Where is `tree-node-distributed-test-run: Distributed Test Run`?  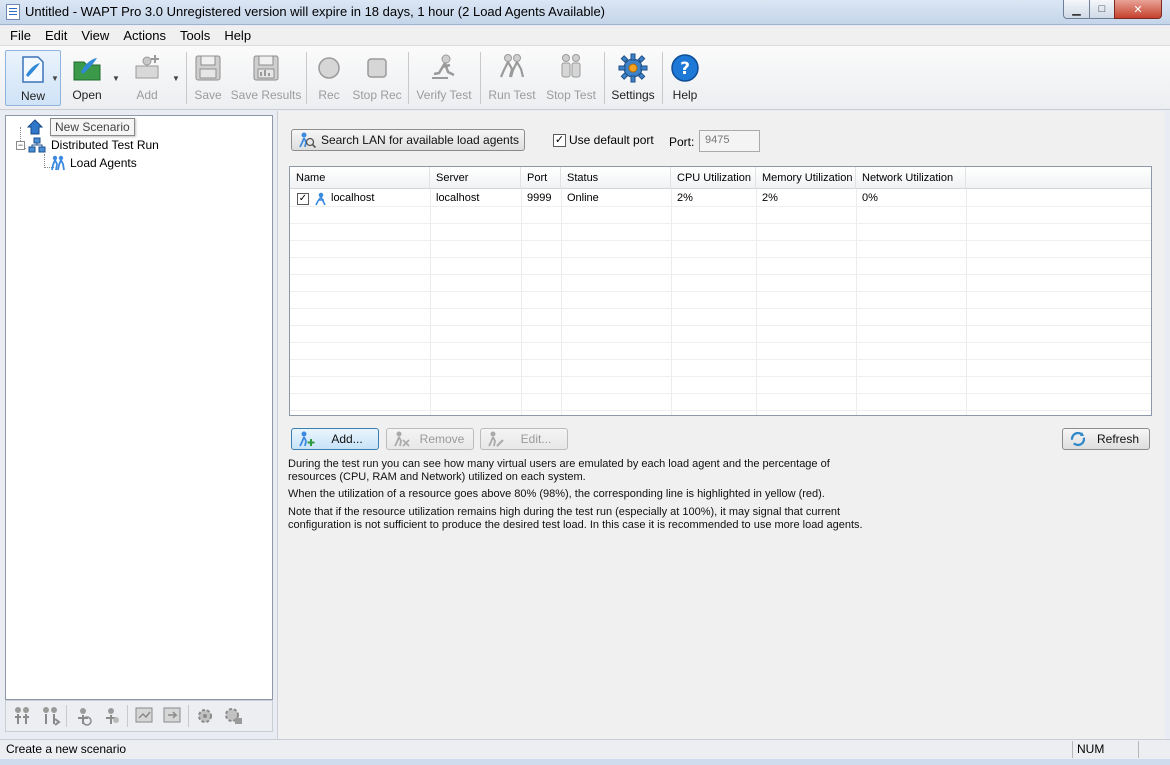
tree-node-distributed-test-run: Distributed Test Run is located at coordinates (93, 145).